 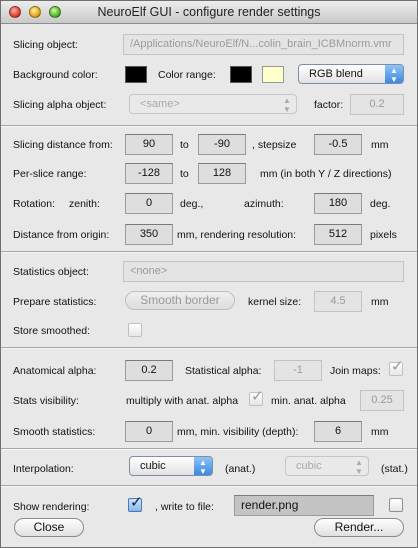 I want to click on azimuth-field: 180, so click(x=338, y=203).